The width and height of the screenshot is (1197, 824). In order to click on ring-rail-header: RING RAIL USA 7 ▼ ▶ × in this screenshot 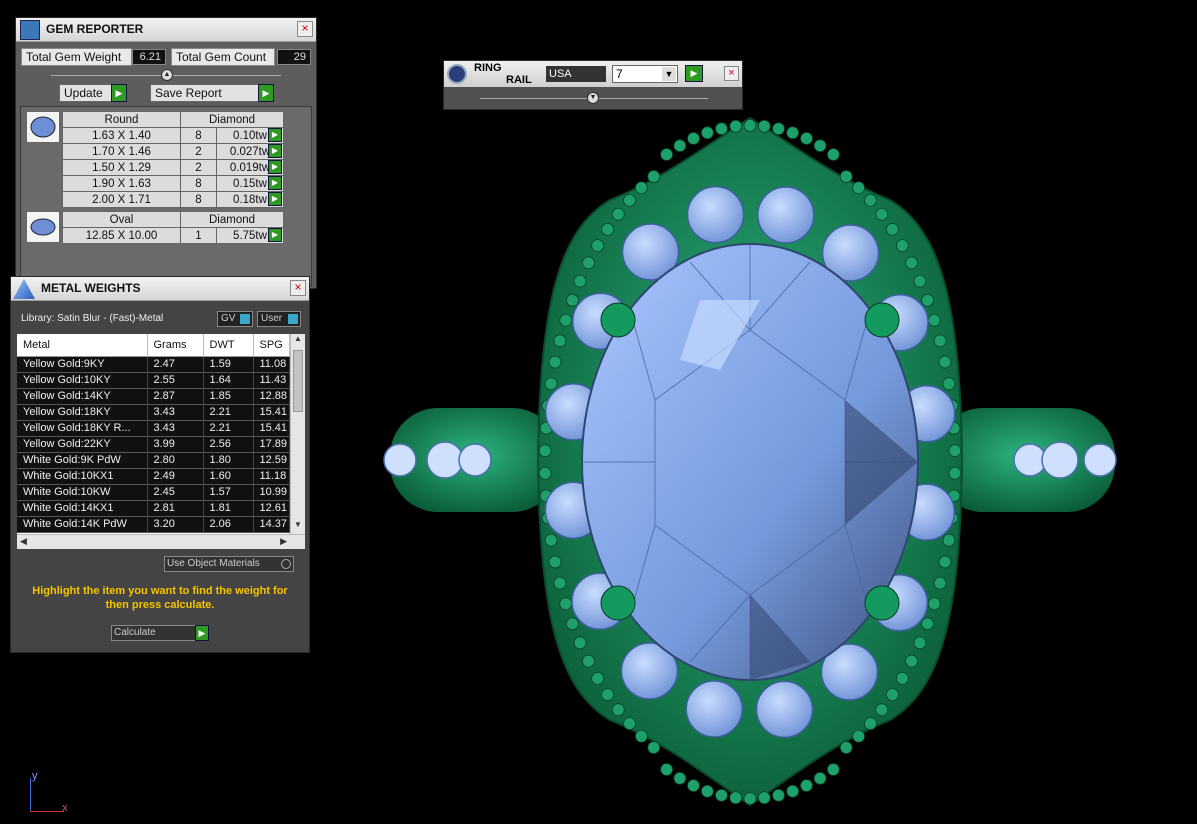, I will do `click(593, 74)`.